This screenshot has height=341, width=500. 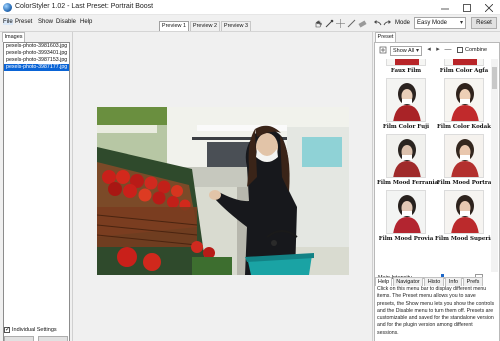 I want to click on maximize-icon, so click(x=467, y=7).